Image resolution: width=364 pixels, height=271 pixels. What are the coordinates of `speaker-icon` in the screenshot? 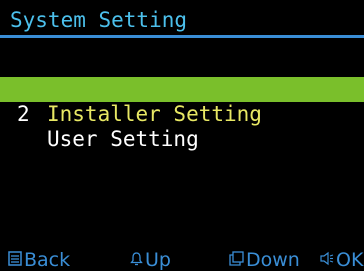 It's located at (327, 260).